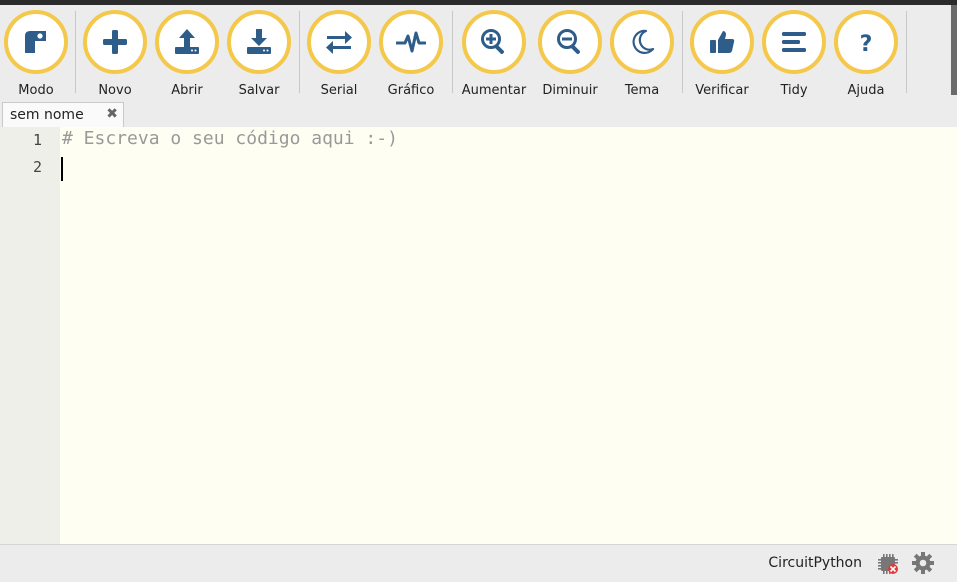  What do you see at coordinates (493, 42) in the screenshot?
I see `zoom-in-icon` at bounding box center [493, 42].